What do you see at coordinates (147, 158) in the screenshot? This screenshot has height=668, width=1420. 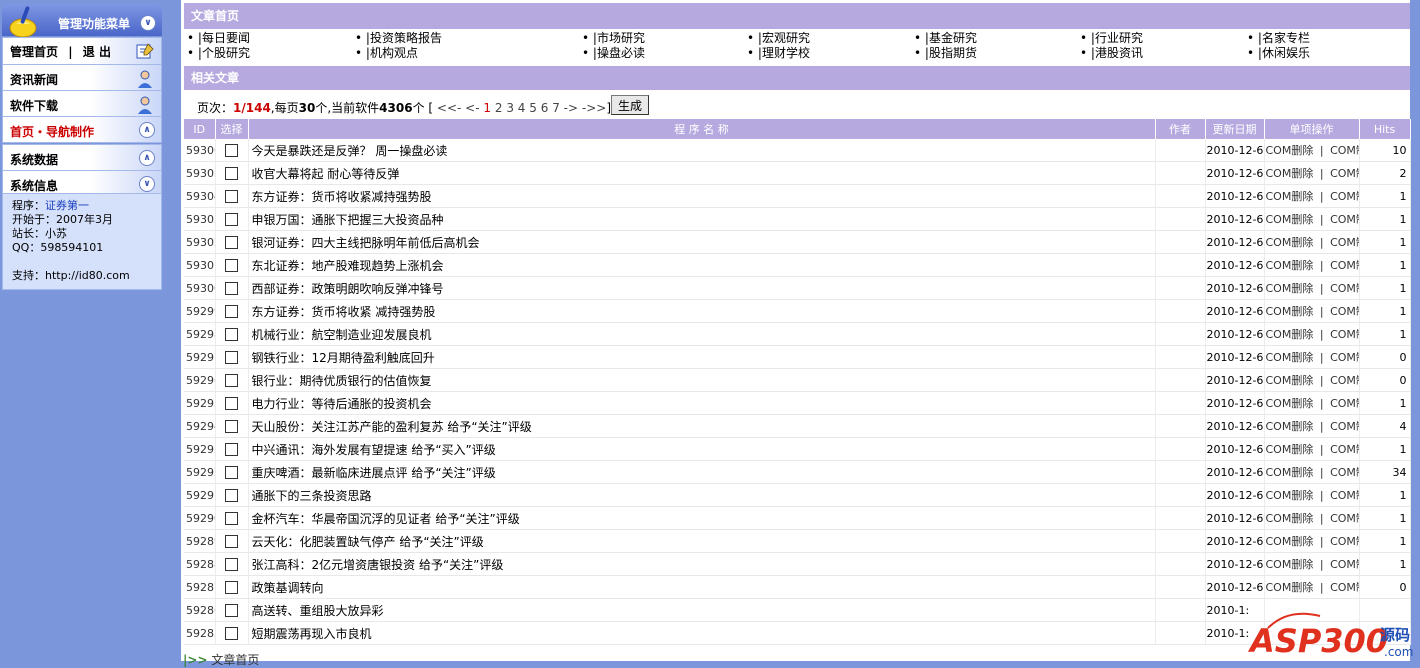 I see `chevron-up-icon: ∧` at bounding box center [147, 158].